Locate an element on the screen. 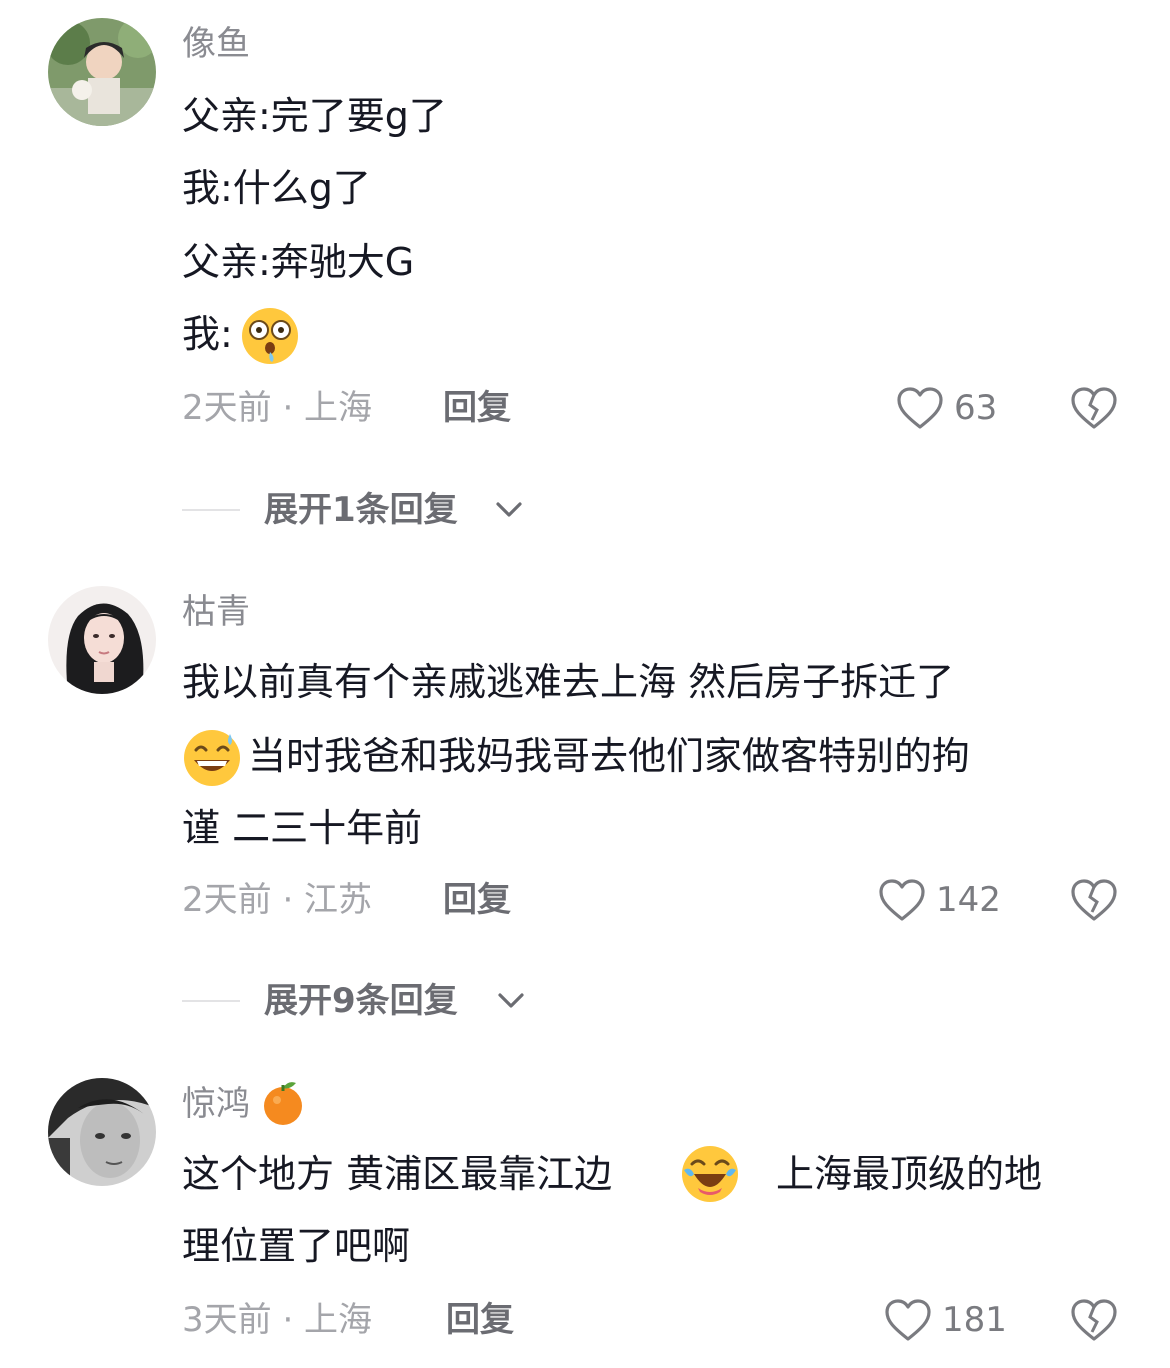 Image resolution: width=1170 pixels, height=1368 pixels. comment-line: 这个地方 黄浦区最靠江边 is located at coordinates (397, 1174).